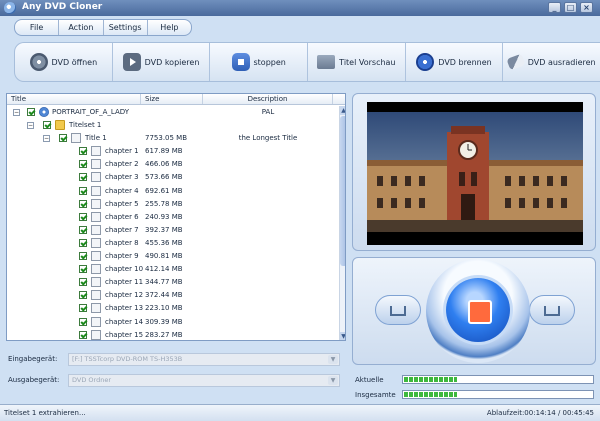 The image size is (600, 421). What do you see at coordinates (367, 62) in the screenshot?
I see `title-preview-label: Titel Vorschau` at bounding box center [367, 62].